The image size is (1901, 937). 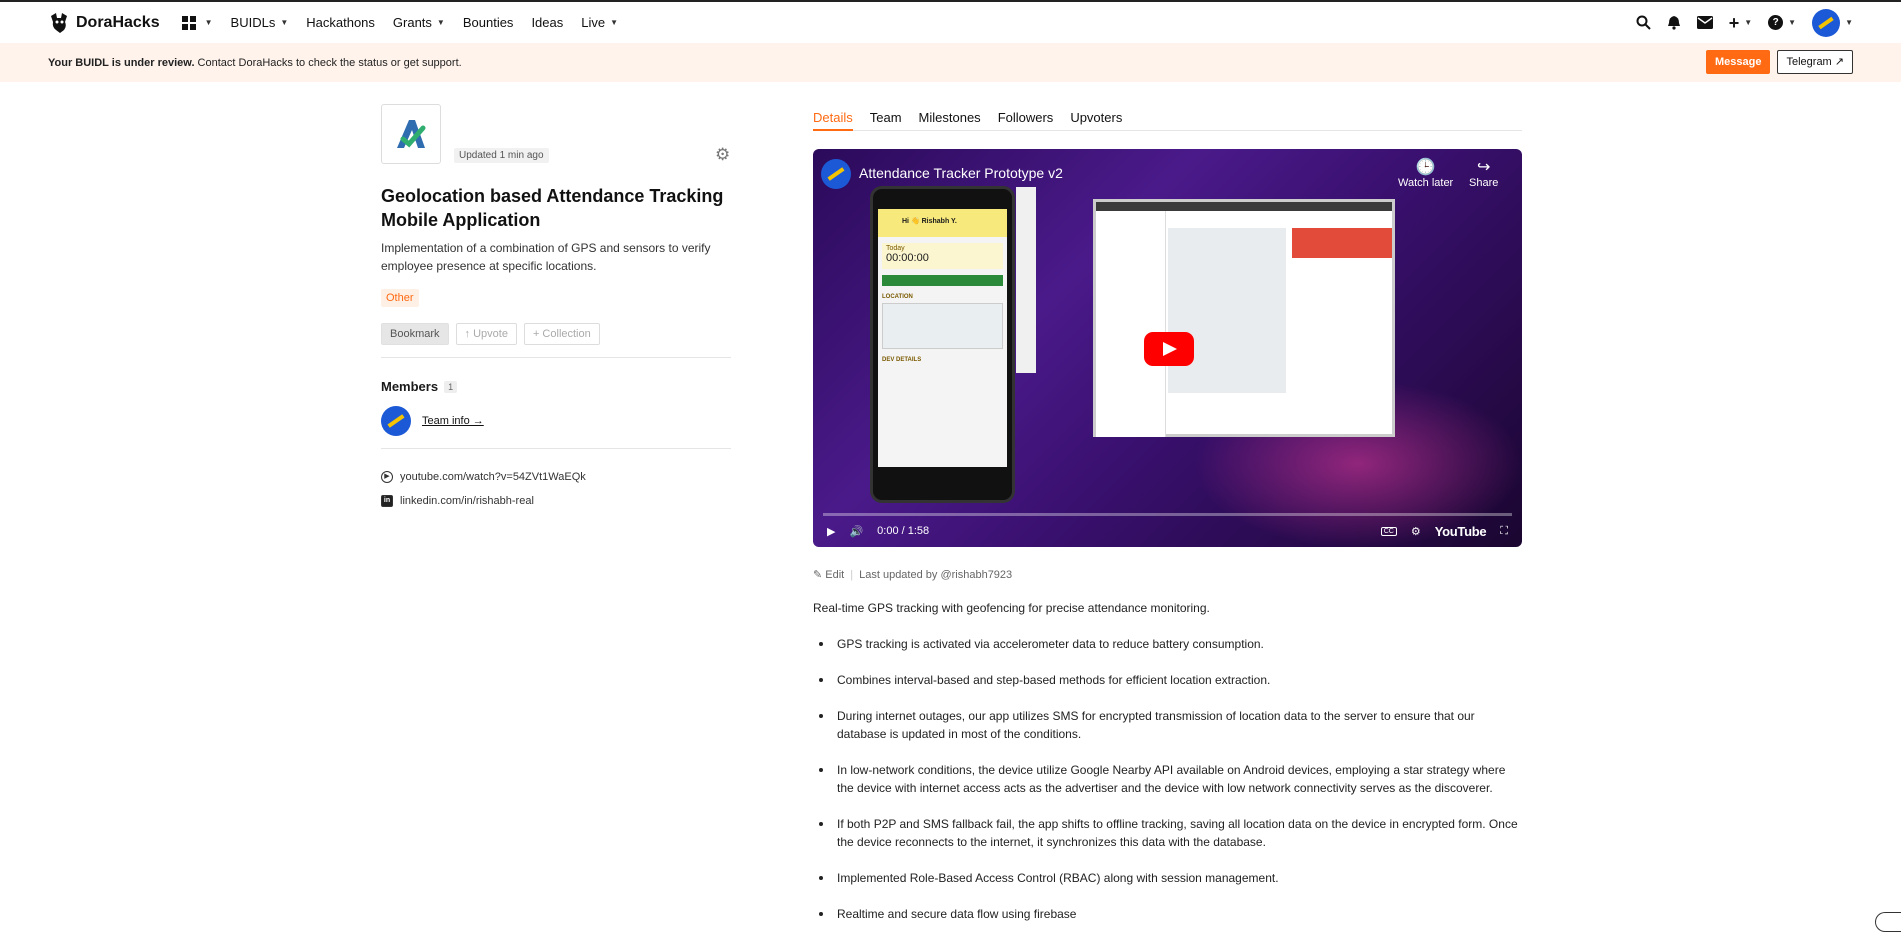 I want to click on avatar, so click(x=396, y=421).